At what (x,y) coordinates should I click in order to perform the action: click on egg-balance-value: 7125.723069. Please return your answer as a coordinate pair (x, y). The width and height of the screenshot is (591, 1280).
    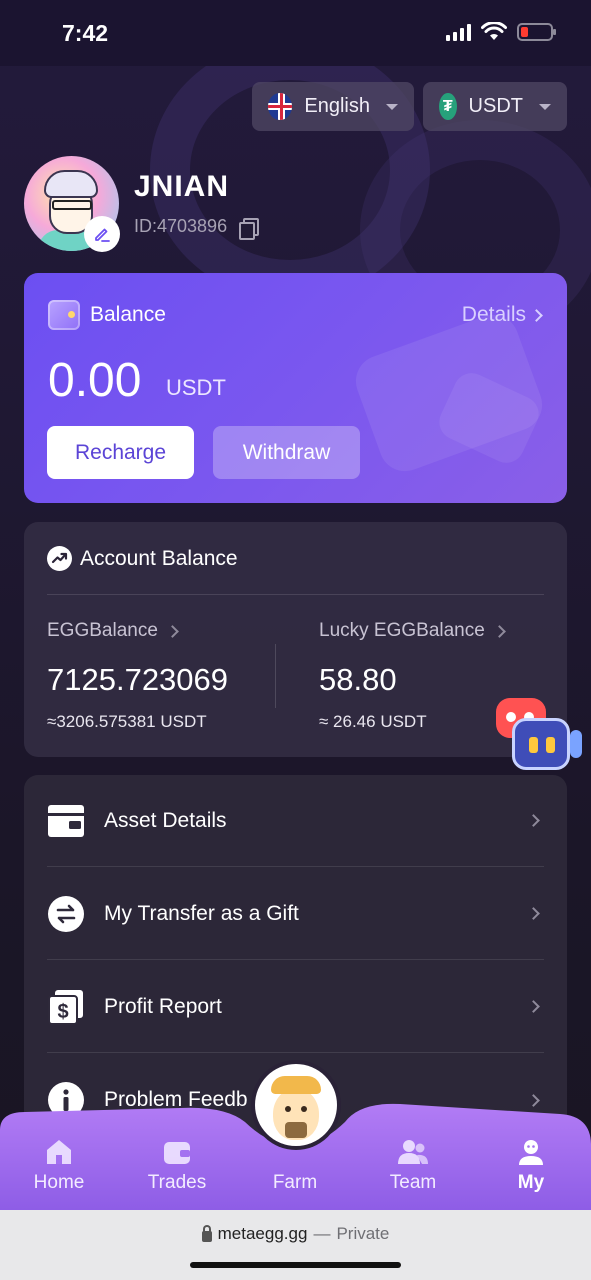
    Looking at the image, I should click on (138, 679).